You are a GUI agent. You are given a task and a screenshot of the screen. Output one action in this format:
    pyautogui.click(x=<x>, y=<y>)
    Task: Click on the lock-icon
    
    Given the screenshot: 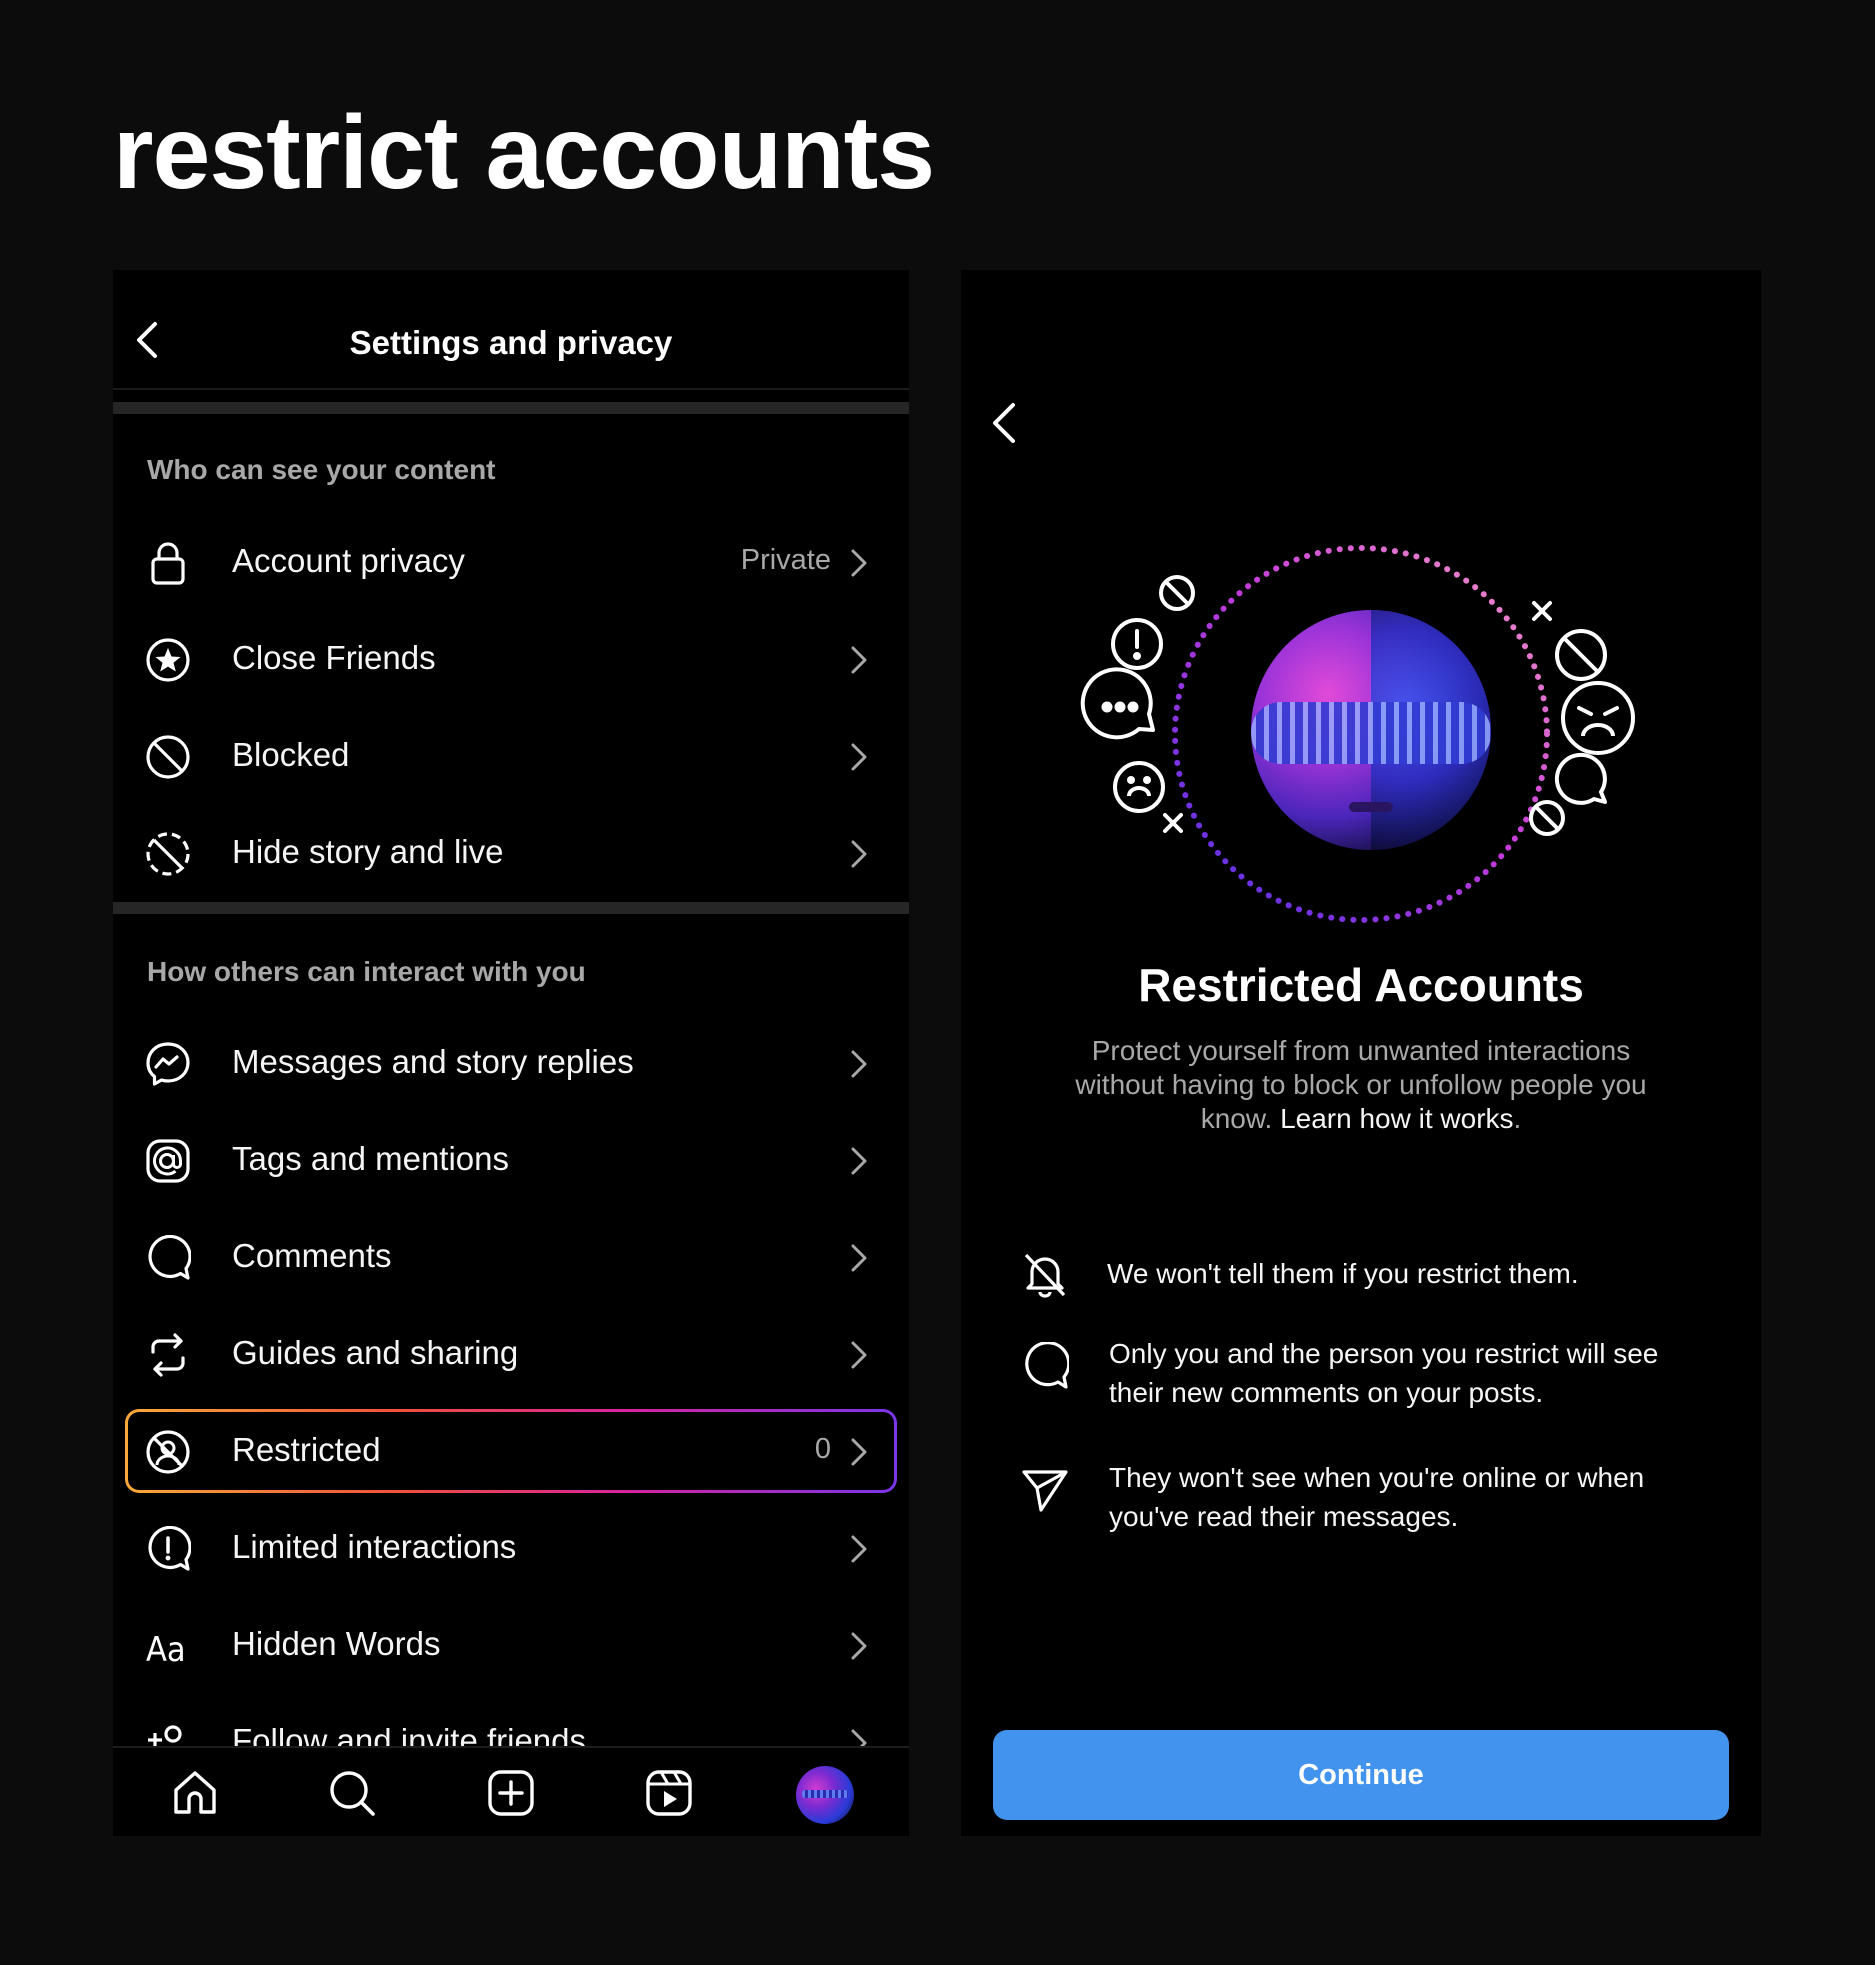 What is the action you would take?
    pyautogui.click(x=168, y=563)
    